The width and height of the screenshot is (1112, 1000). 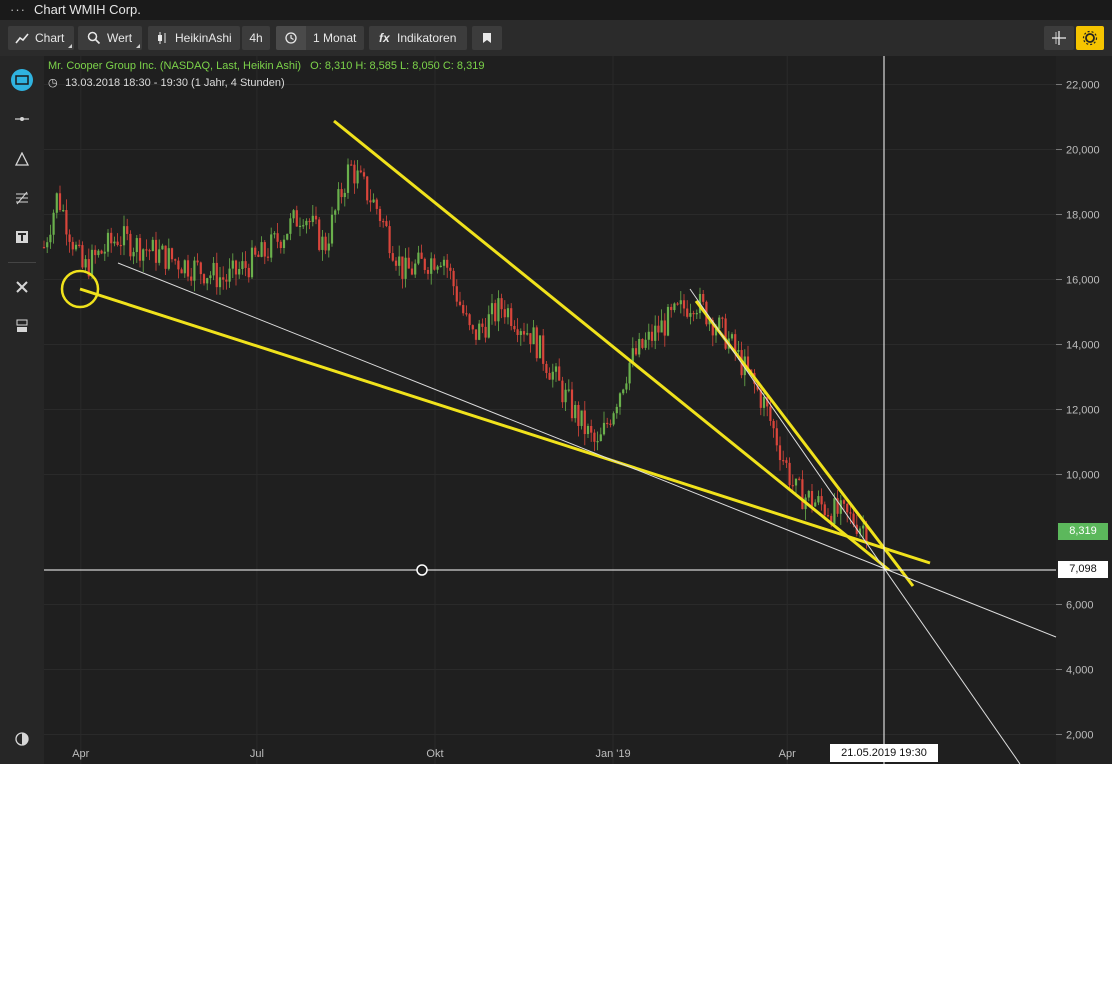 What do you see at coordinates (1083, 569) in the screenshot?
I see `crosshair-price-badge: 7,098` at bounding box center [1083, 569].